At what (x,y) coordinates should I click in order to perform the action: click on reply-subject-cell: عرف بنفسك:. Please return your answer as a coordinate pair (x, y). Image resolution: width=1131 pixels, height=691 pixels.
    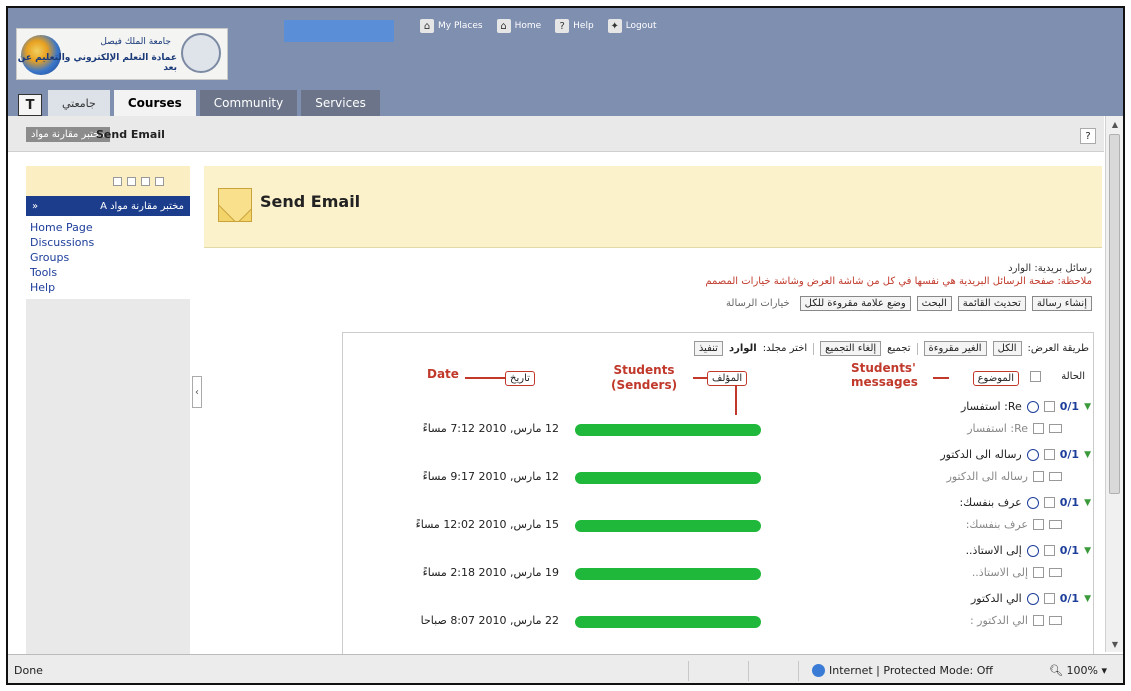
    Looking at the image, I should click on (1028, 524).